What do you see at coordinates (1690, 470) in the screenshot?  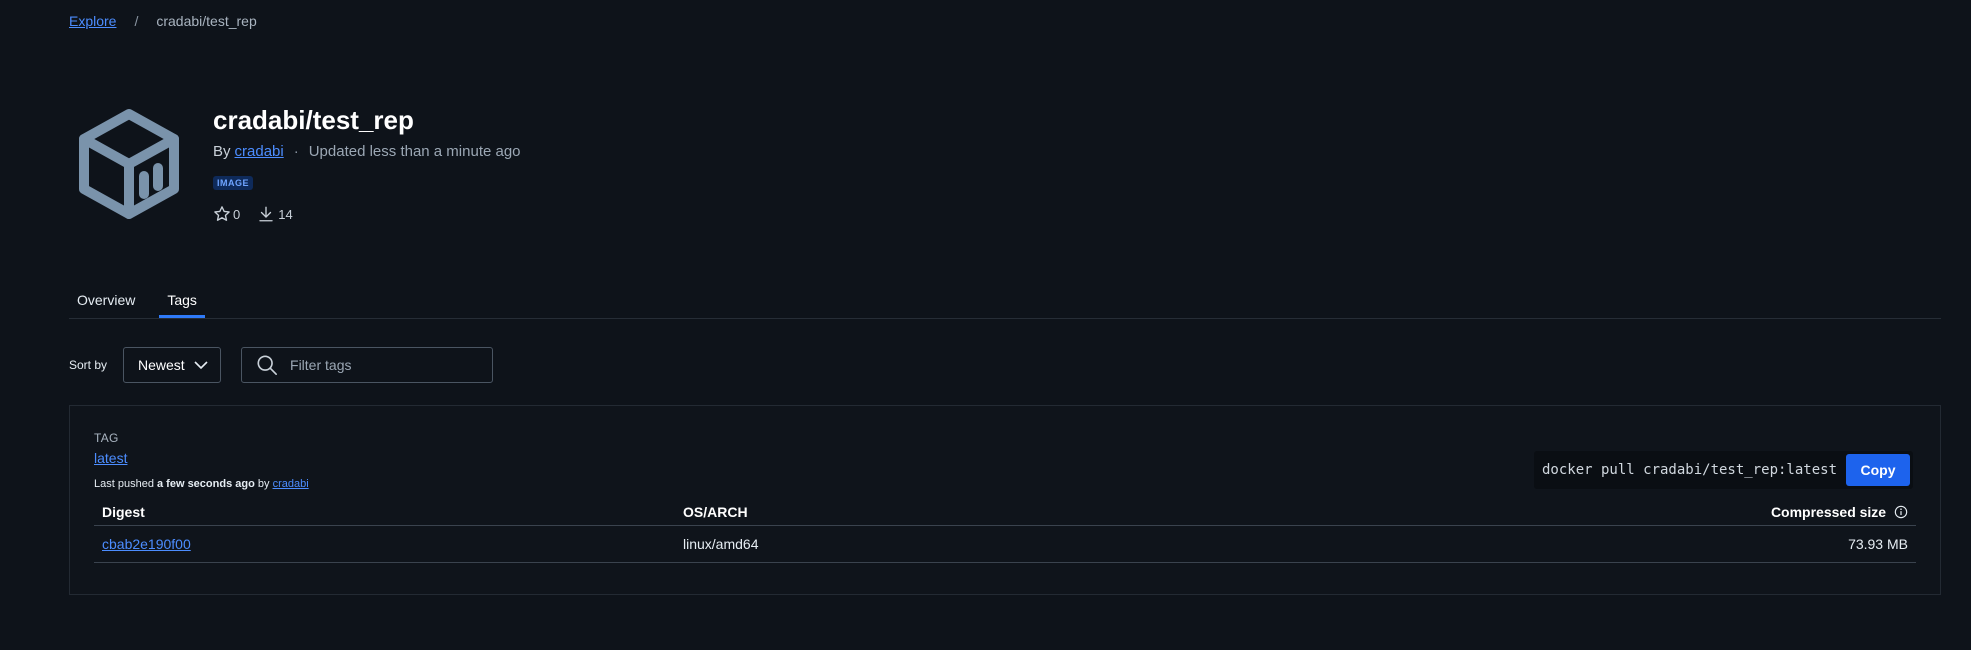 I see `pull-command: docker pull cradabi/test_rep:latest` at bounding box center [1690, 470].